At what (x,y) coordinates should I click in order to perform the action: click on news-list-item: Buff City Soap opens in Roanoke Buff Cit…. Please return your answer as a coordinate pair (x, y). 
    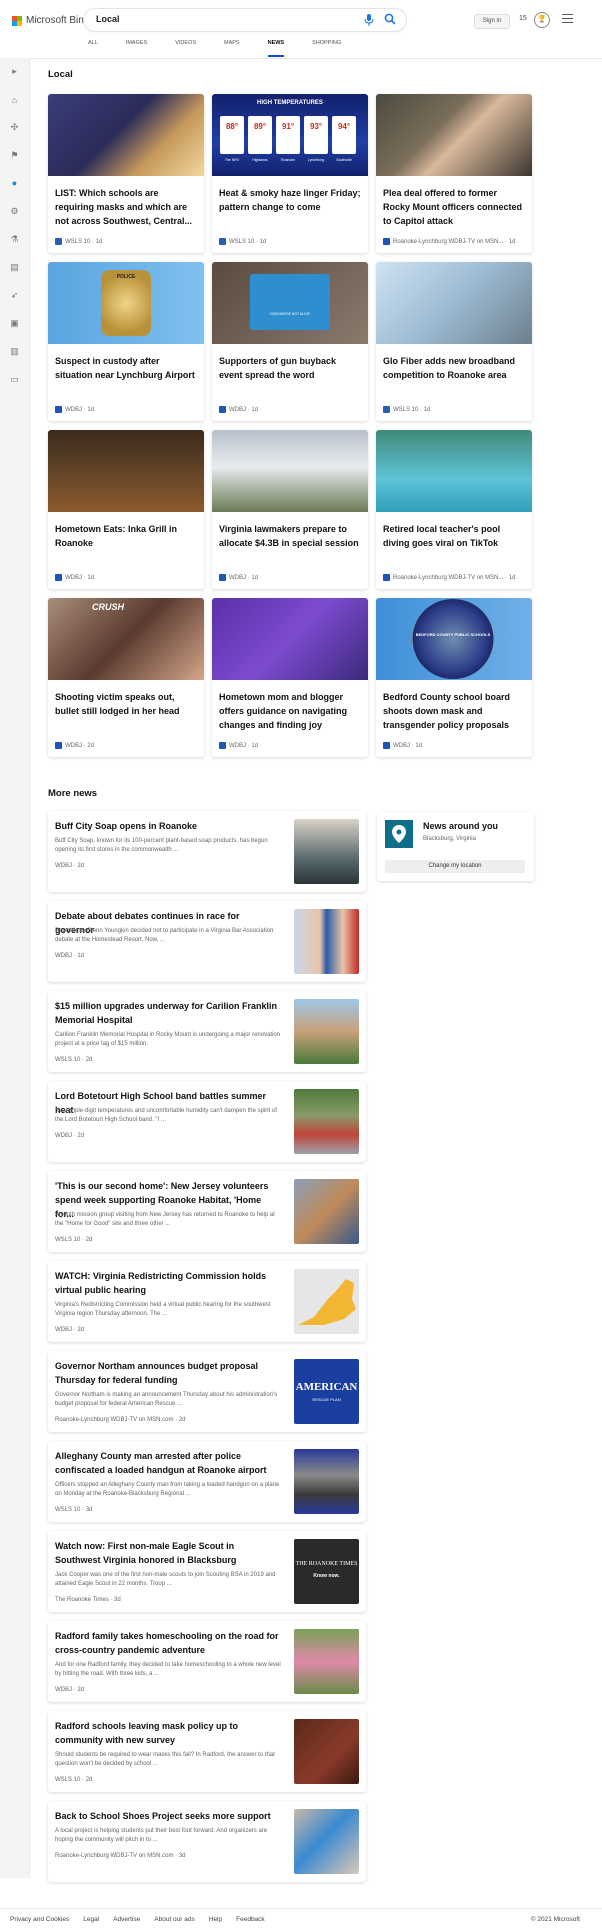
    Looking at the image, I should click on (207, 851).